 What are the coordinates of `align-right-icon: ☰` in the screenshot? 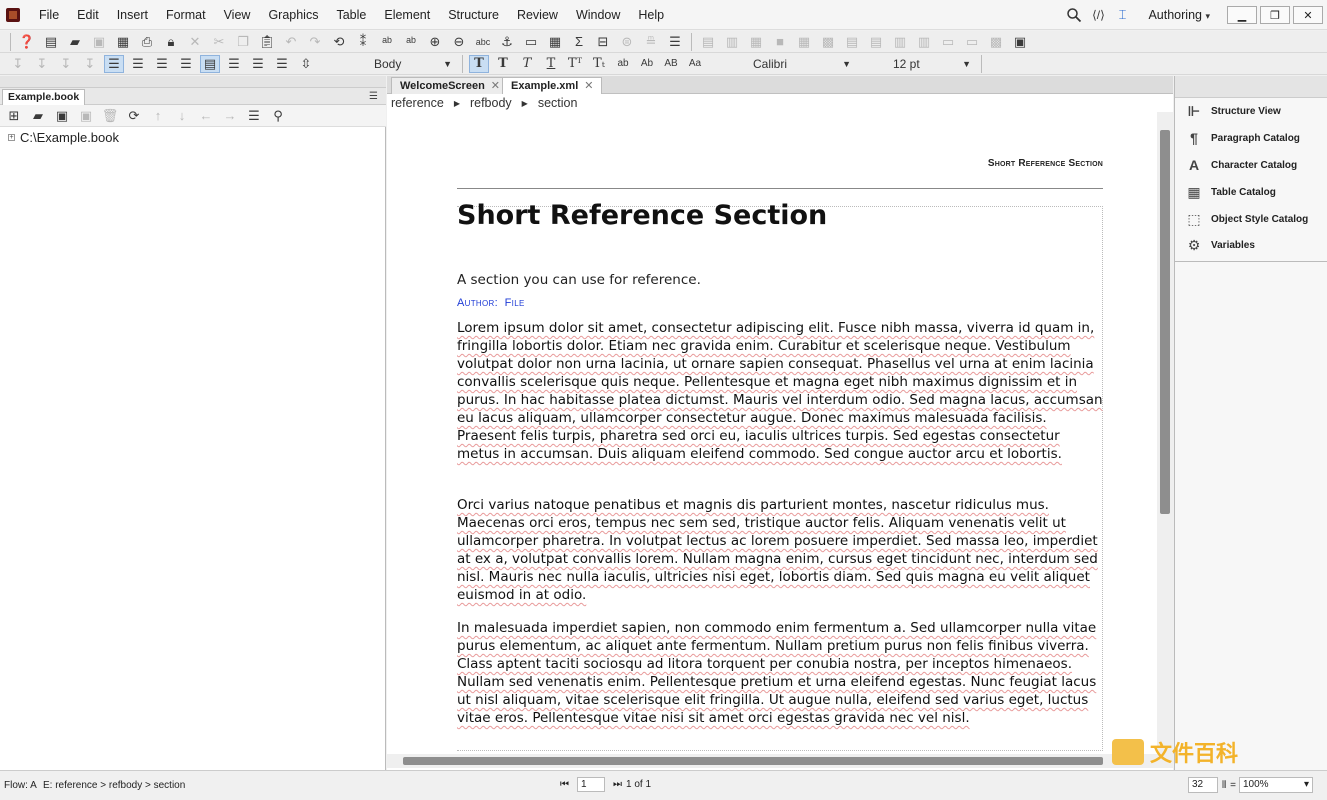 It's located at (162, 64).